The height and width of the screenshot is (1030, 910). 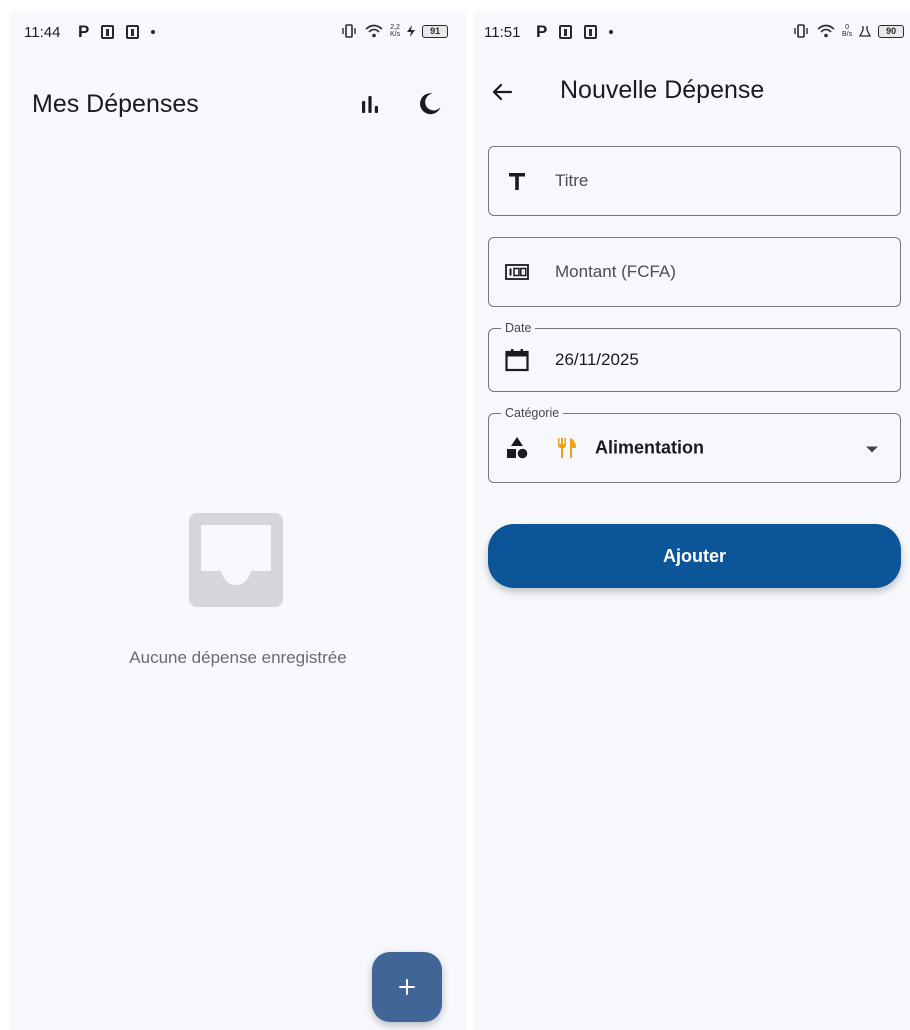 What do you see at coordinates (411, 31) in the screenshot?
I see `charging-bolt-icon` at bounding box center [411, 31].